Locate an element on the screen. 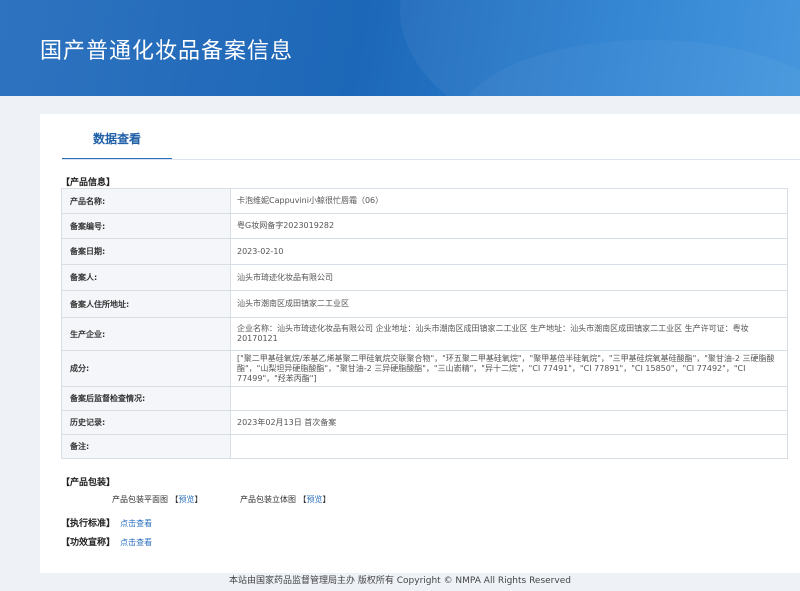 The image size is (800, 591). table-row: 备案人: 汕头市琦迹化妆品有限公司 is located at coordinates (424, 277).